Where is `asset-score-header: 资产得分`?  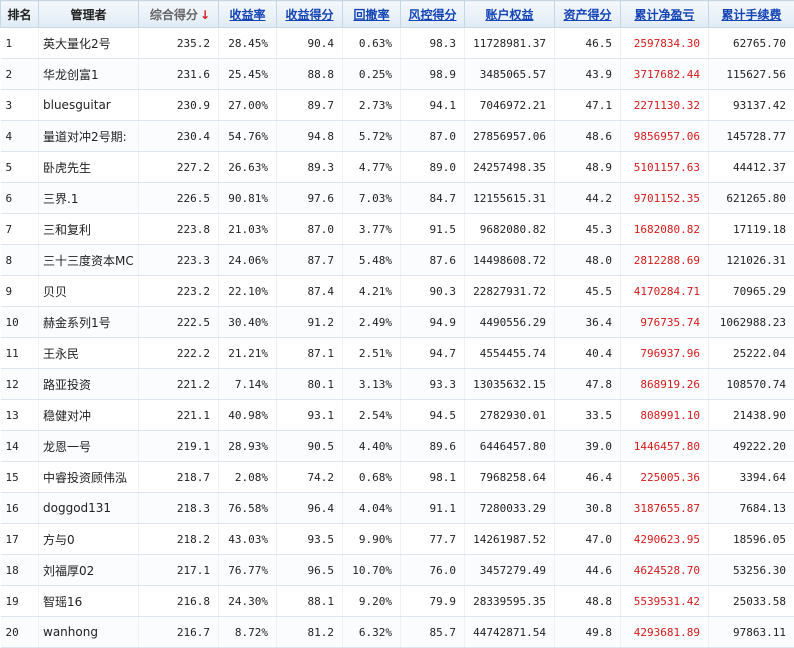 asset-score-header: 资产得分 is located at coordinates (588, 14).